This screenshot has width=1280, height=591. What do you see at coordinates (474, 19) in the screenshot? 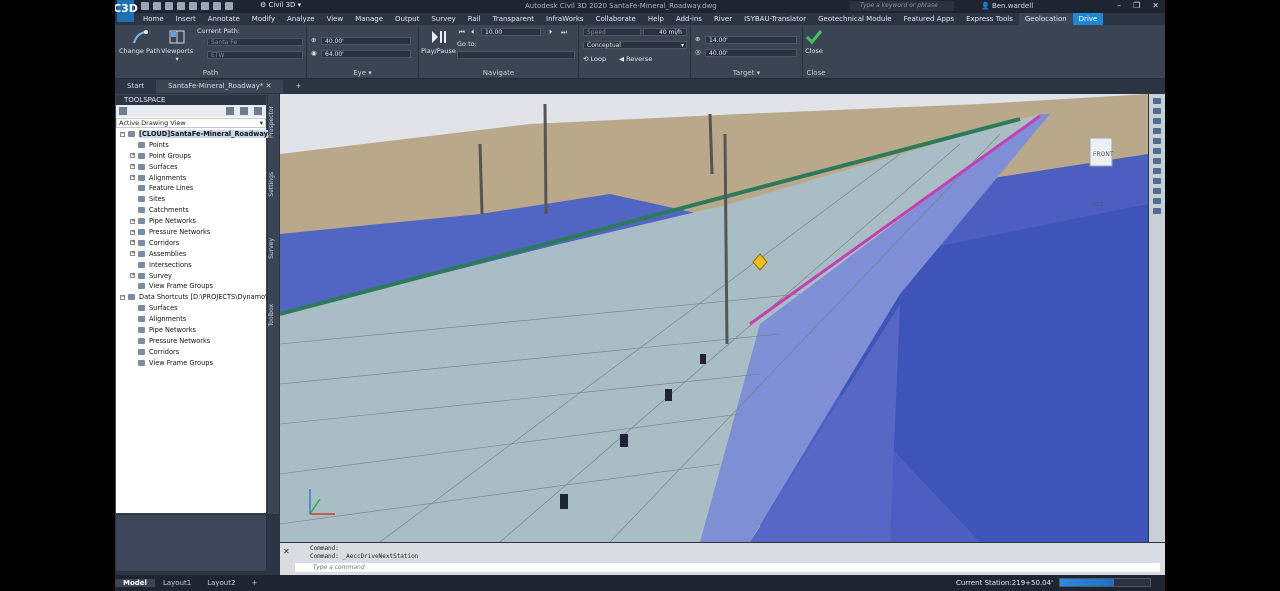
I see `tab-rail: Rail` at bounding box center [474, 19].